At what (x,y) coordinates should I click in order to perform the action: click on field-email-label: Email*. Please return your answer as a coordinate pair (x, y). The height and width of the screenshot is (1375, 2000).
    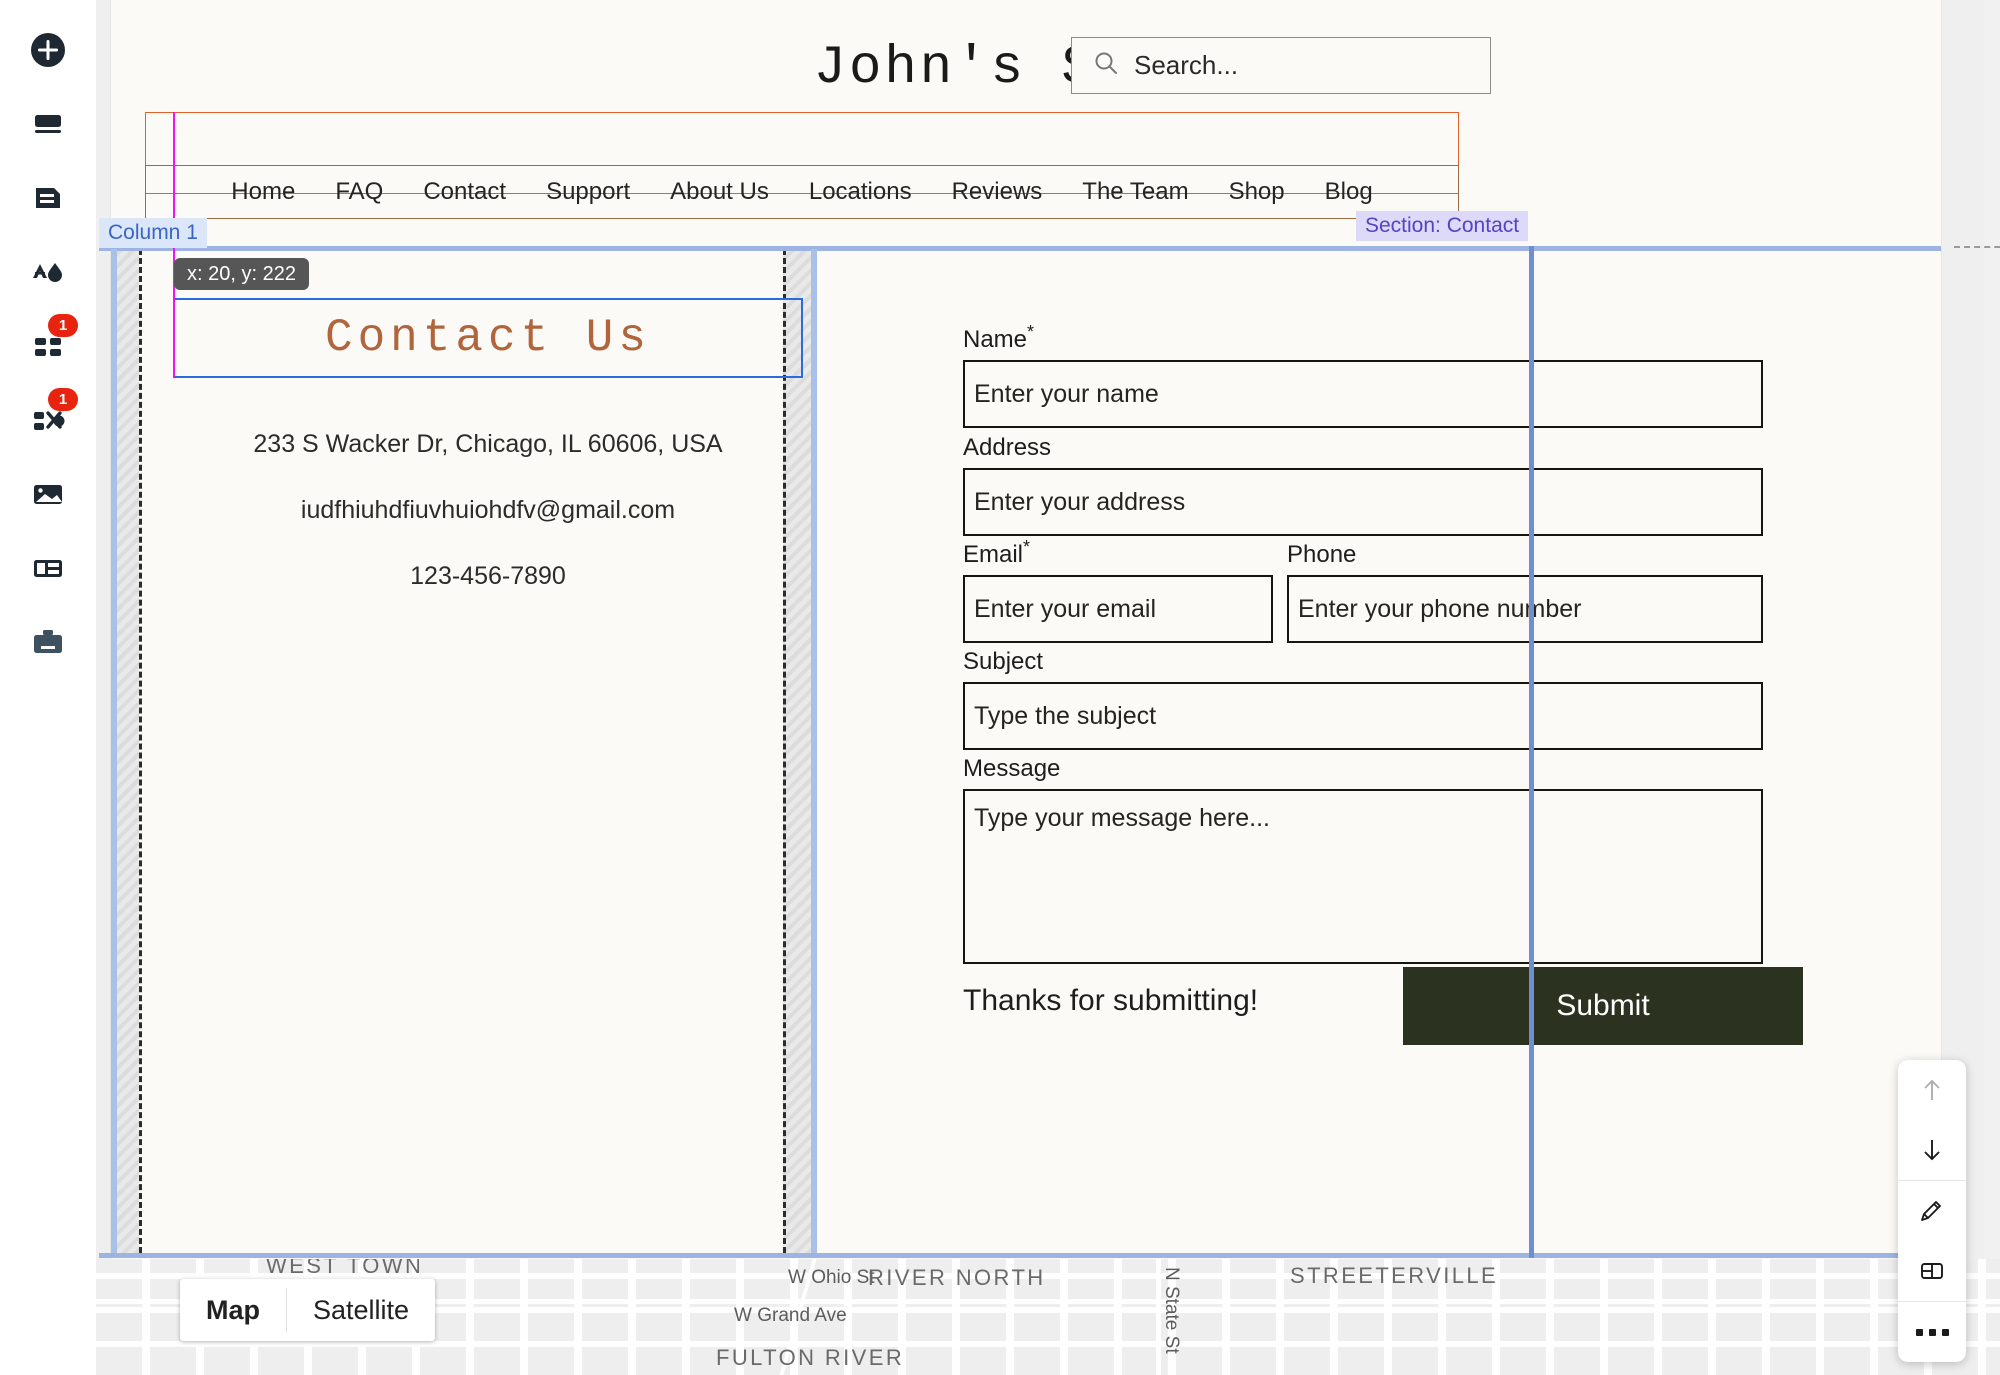
    Looking at the image, I should click on (997, 552).